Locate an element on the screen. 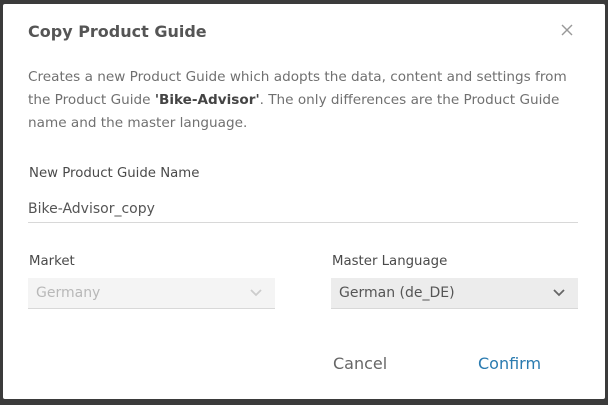 Image resolution: width=608 pixels, height=405 pixels. product-guide-name-input is located at coordinates (303, 209).